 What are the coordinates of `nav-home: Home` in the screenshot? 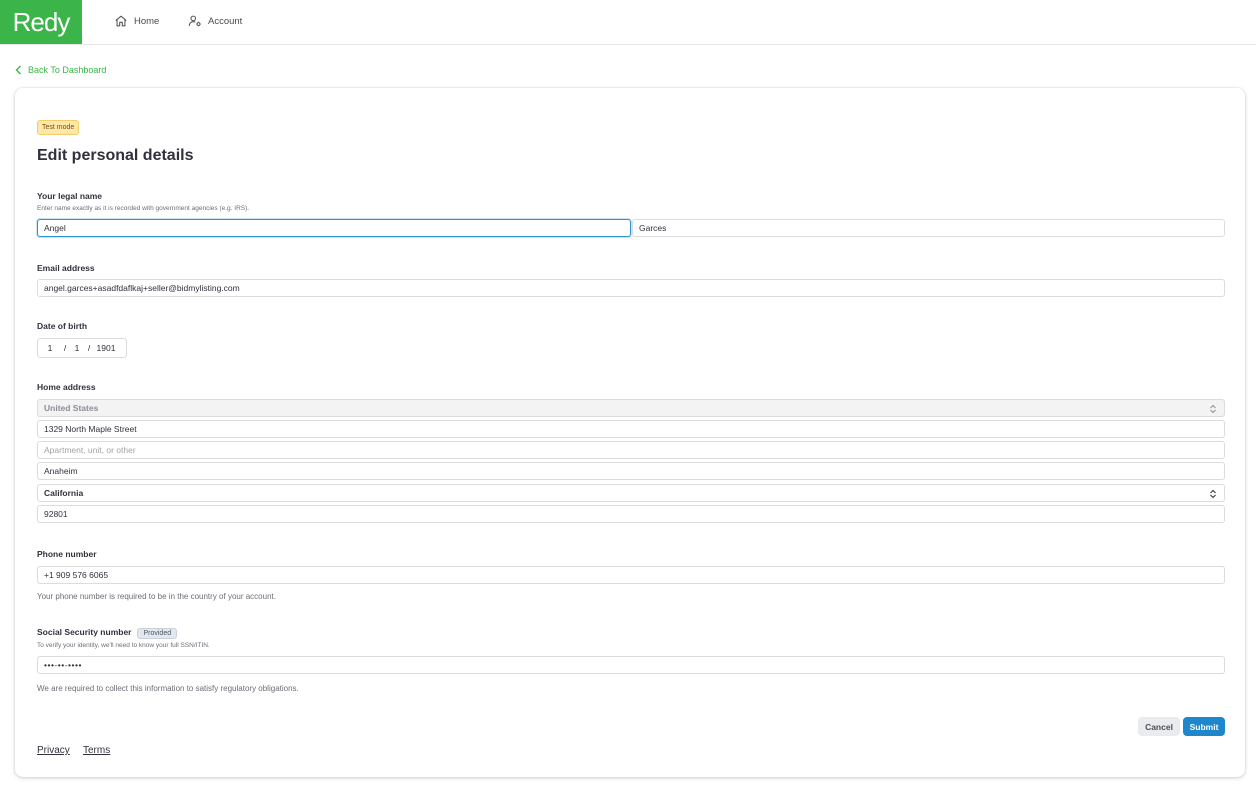 It's located at (136, 21).